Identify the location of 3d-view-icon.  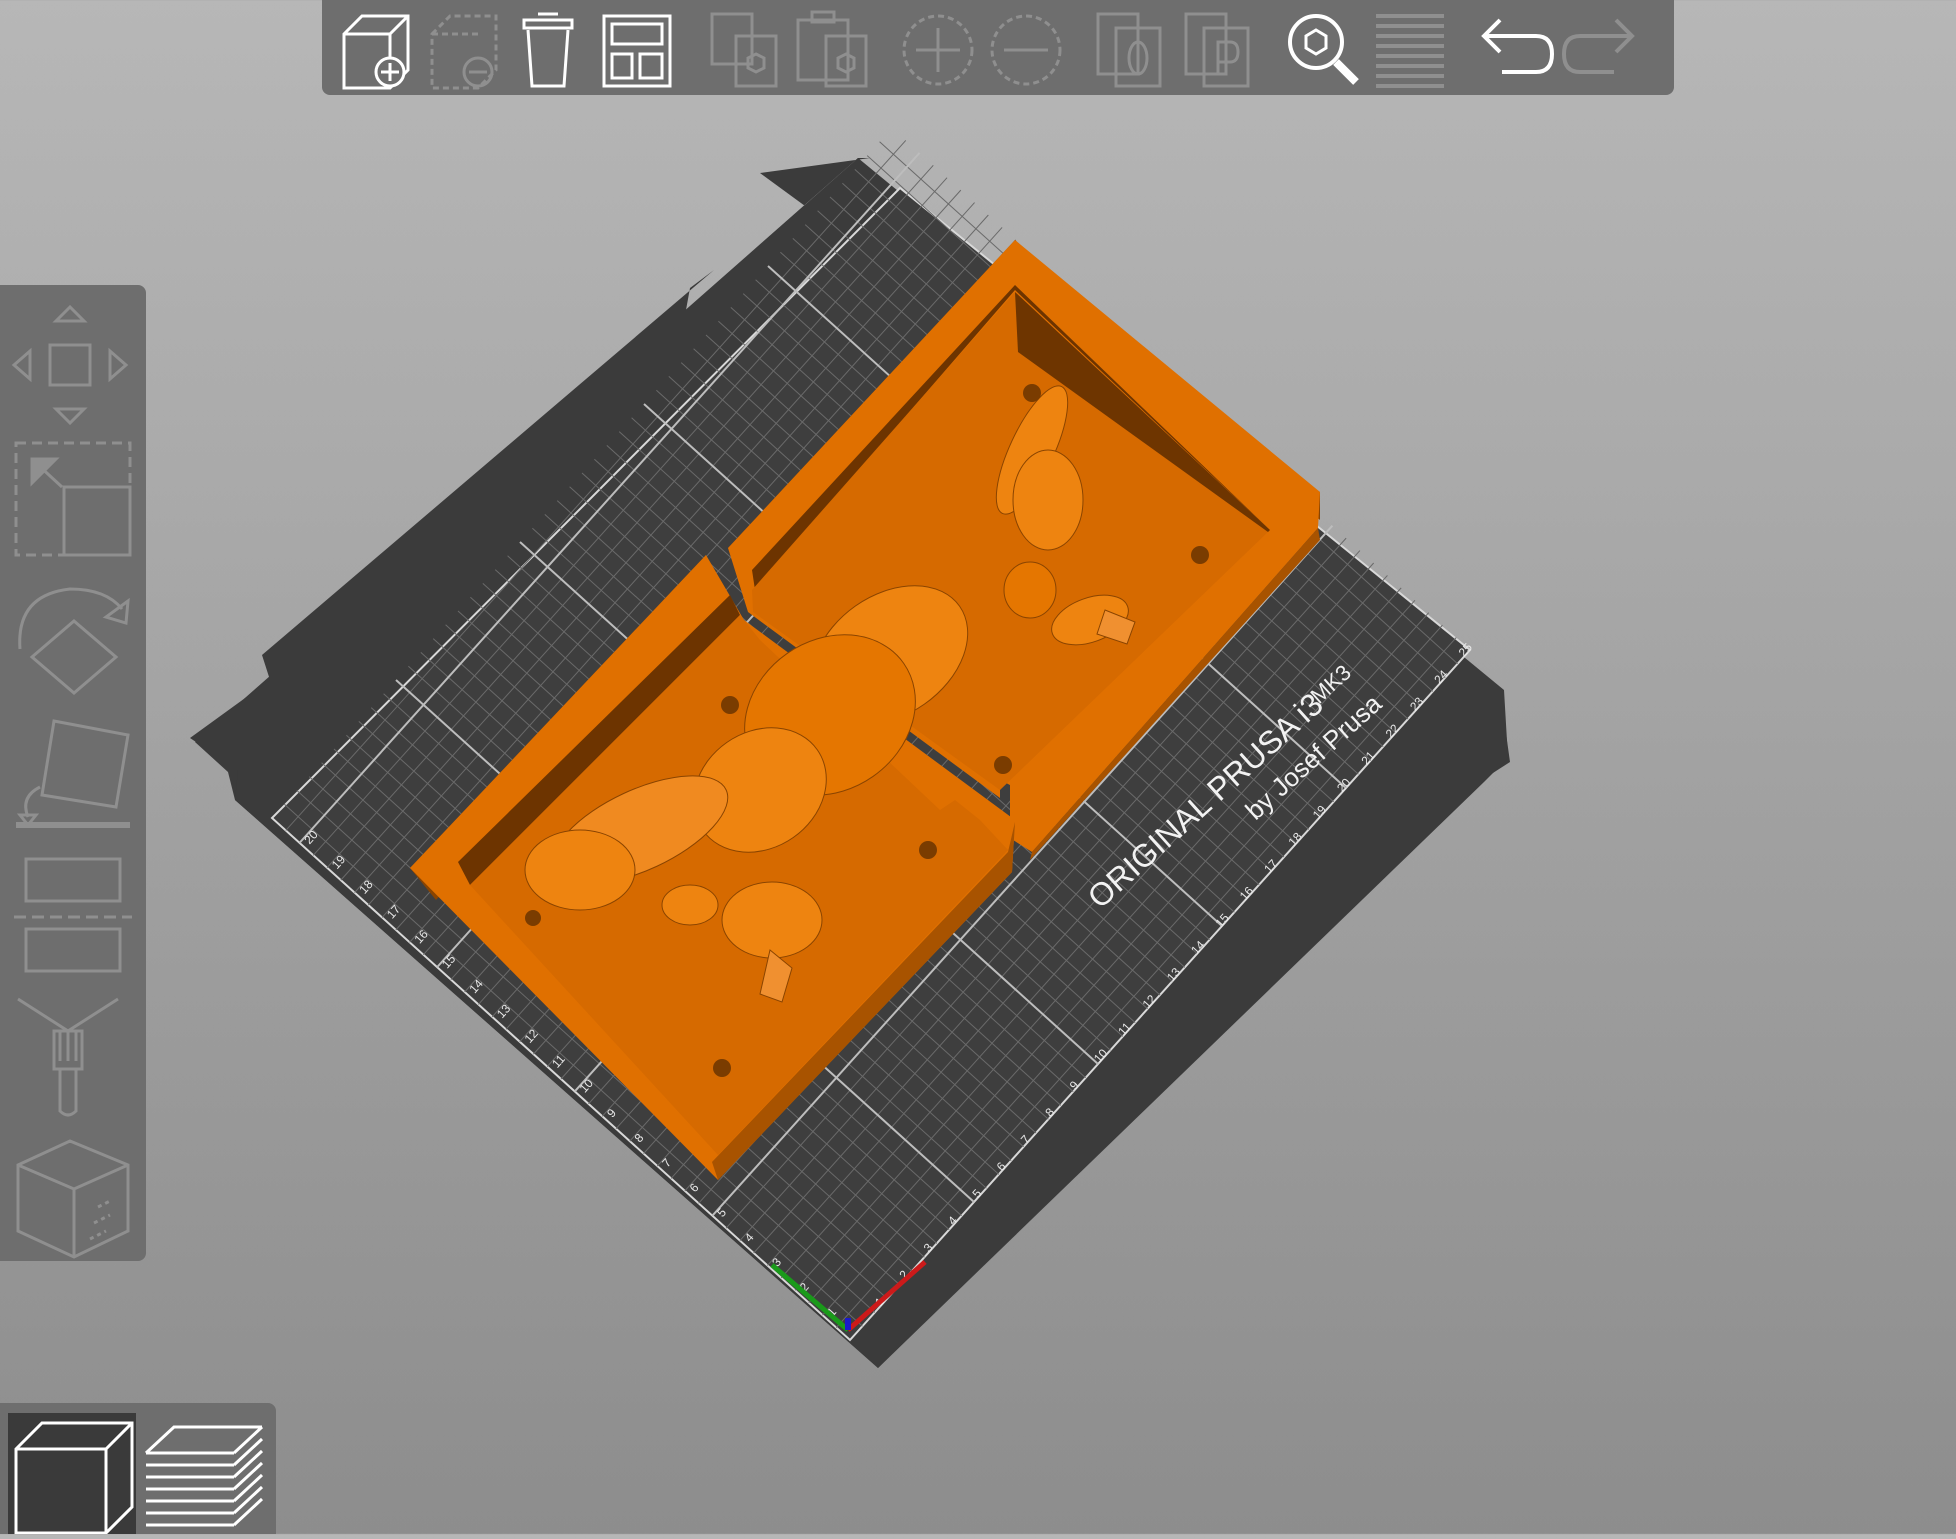
(74, 1477).